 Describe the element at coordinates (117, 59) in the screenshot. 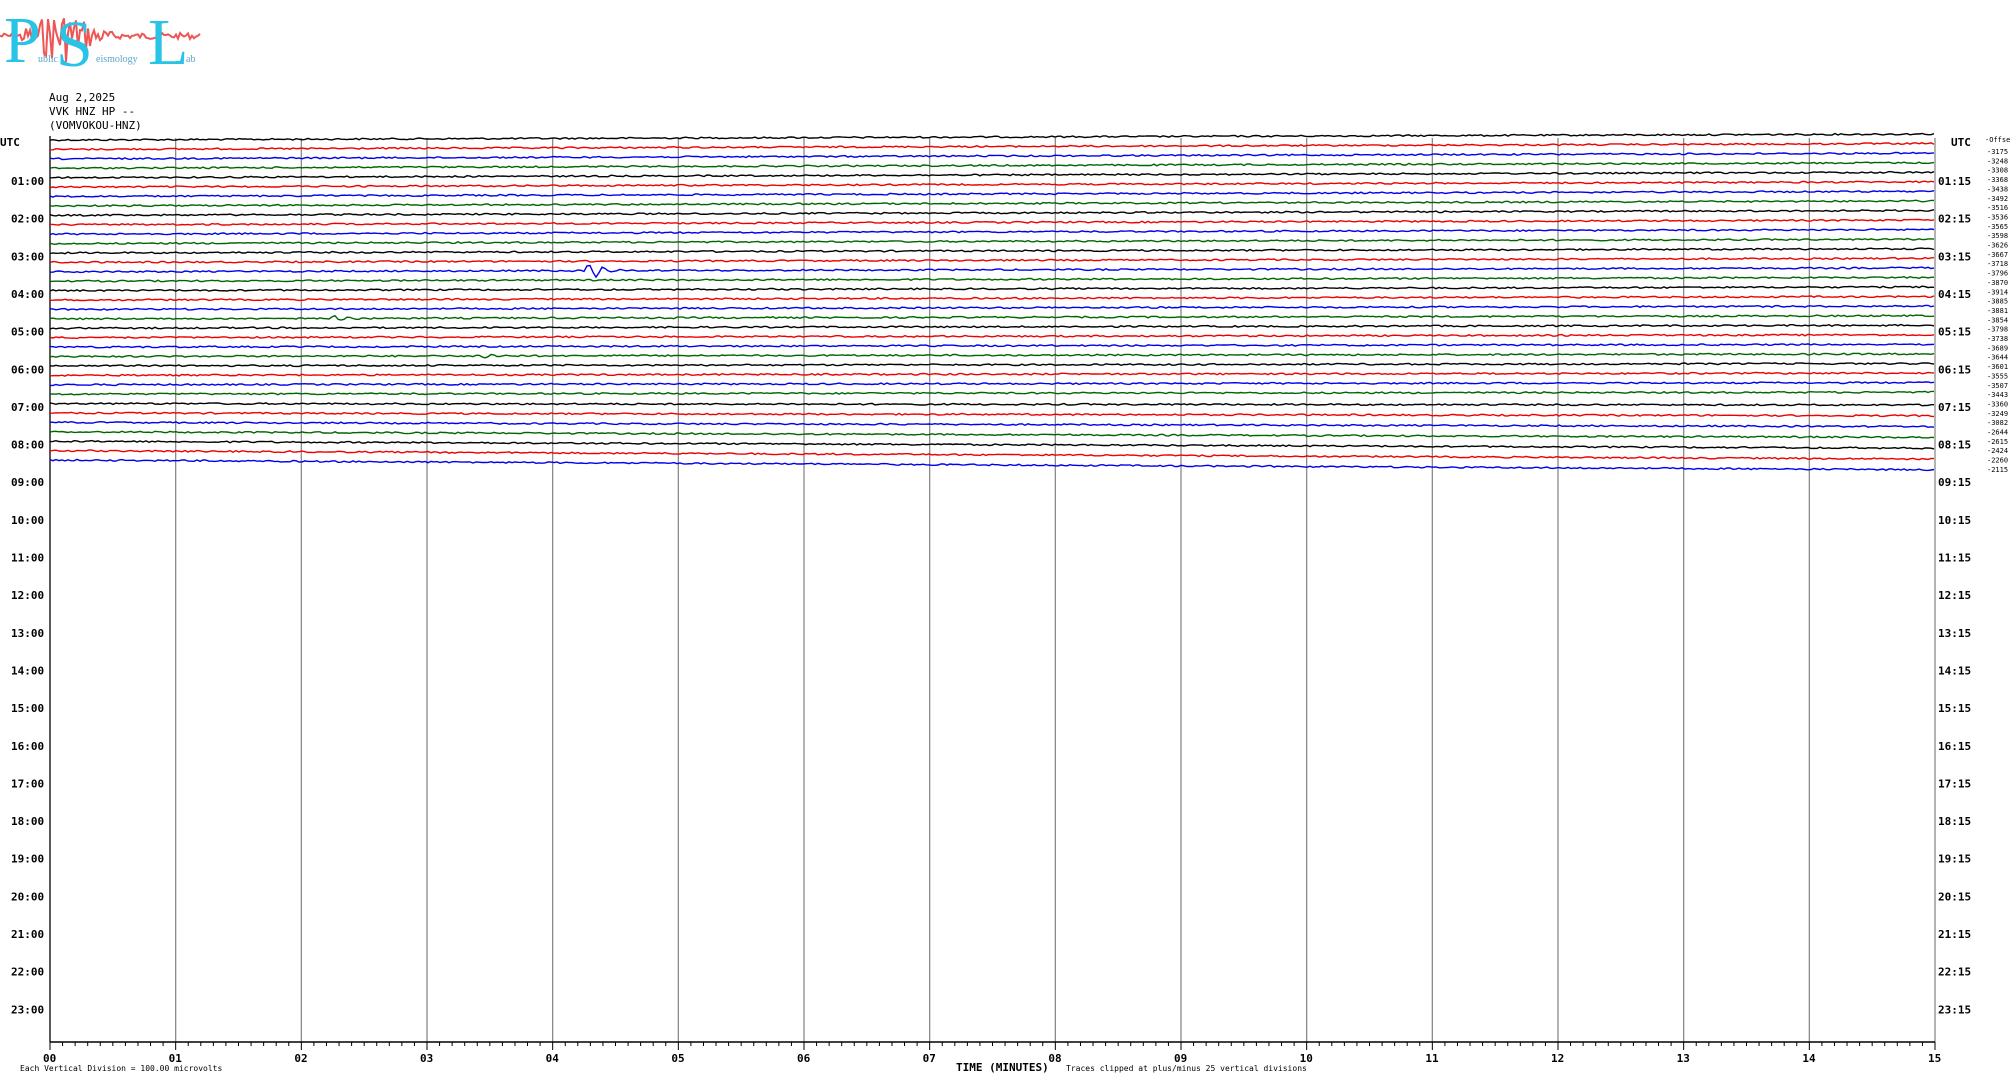

I see `logo-word-seismology: eismology` at that location.